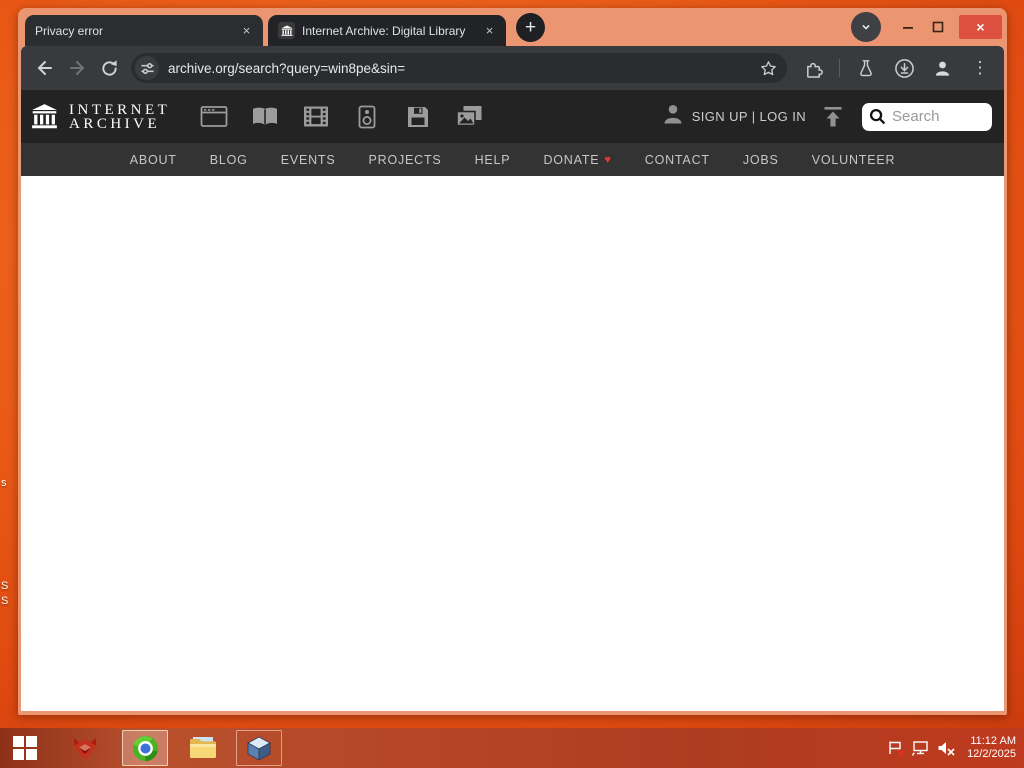 The width and height of the screenshot is (1024, 768). What do you see at coordinates (951, 752) in the screenshot?
I see `mute-x-badge` at bounding box center [951, 752].